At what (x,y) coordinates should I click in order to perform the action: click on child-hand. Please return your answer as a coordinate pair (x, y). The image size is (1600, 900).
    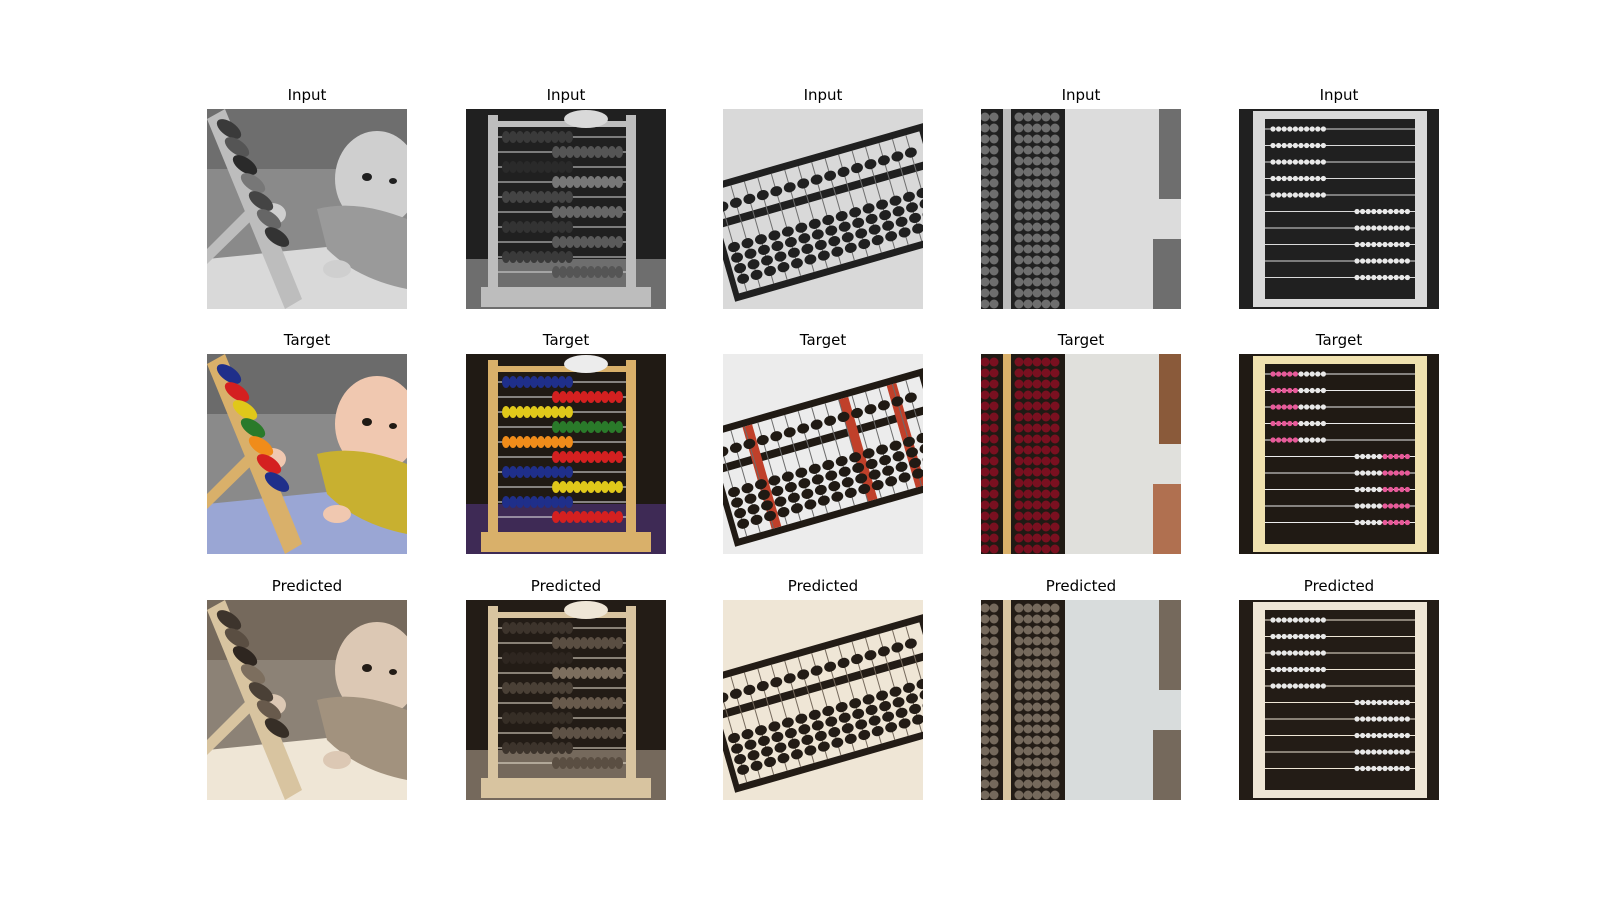
    Looking at the image, I should click on (586, 119).